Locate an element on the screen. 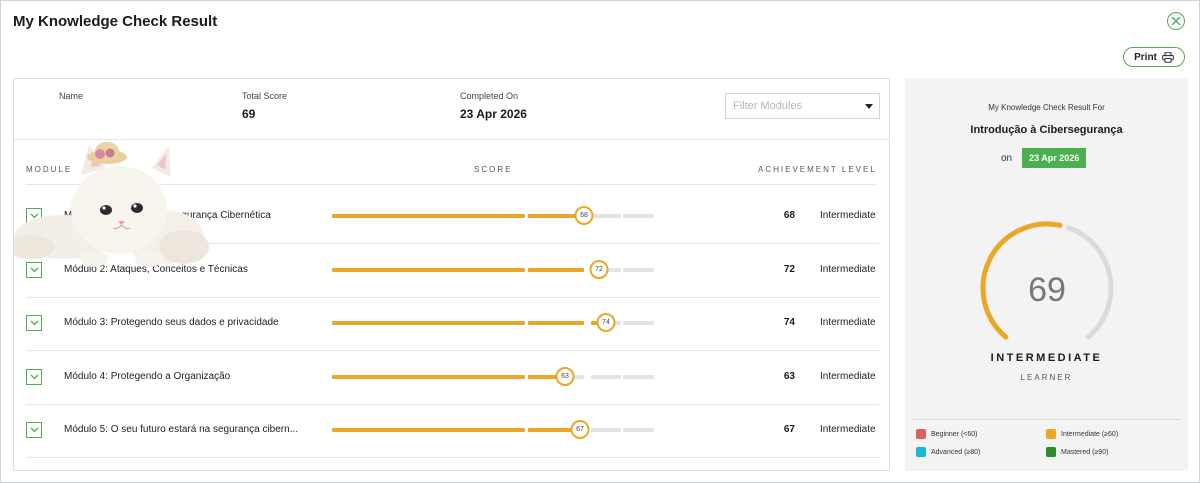 The height and width of the screenshot is (483, 1200). module-score: 74 is located at coordinates (789, 322).